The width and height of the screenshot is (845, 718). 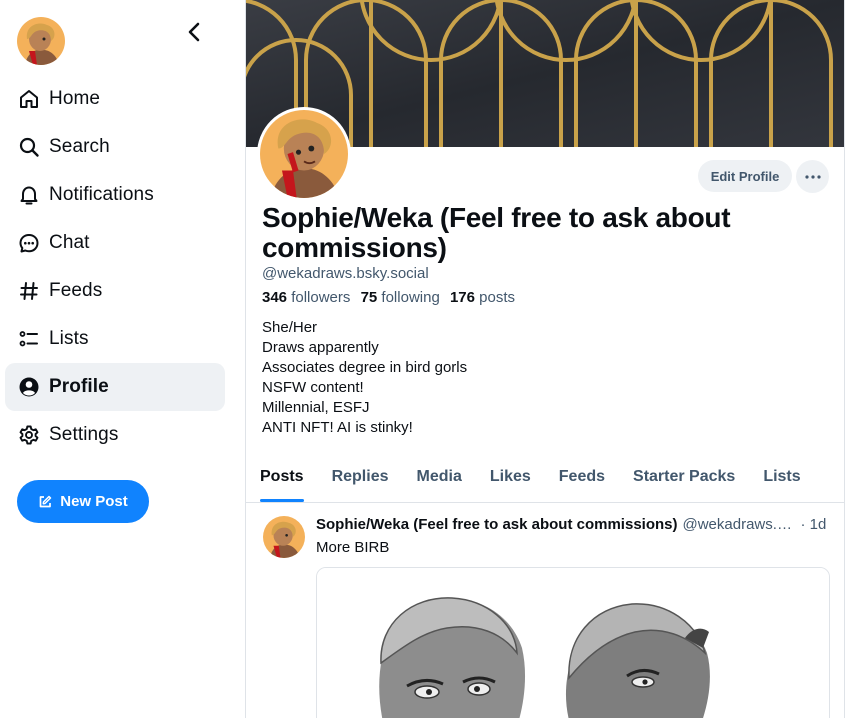 I want to click on profile-avatar, so click(x=304, y=154).